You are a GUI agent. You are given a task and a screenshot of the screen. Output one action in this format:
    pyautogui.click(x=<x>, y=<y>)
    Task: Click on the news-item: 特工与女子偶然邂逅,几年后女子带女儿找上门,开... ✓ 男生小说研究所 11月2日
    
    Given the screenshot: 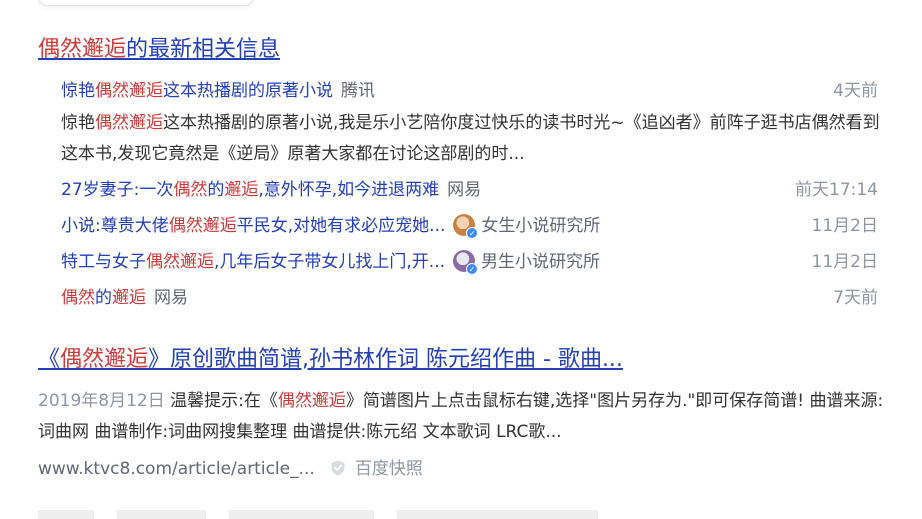 What is the action you would take?
    pyautogui.click(x=469, y=262)
    